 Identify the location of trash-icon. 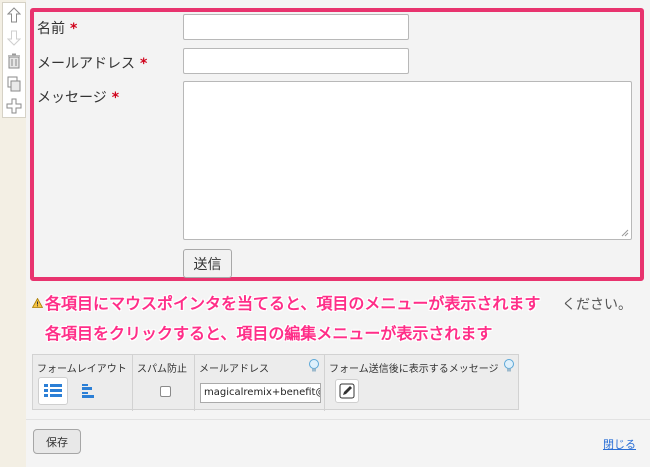
(14, 61).